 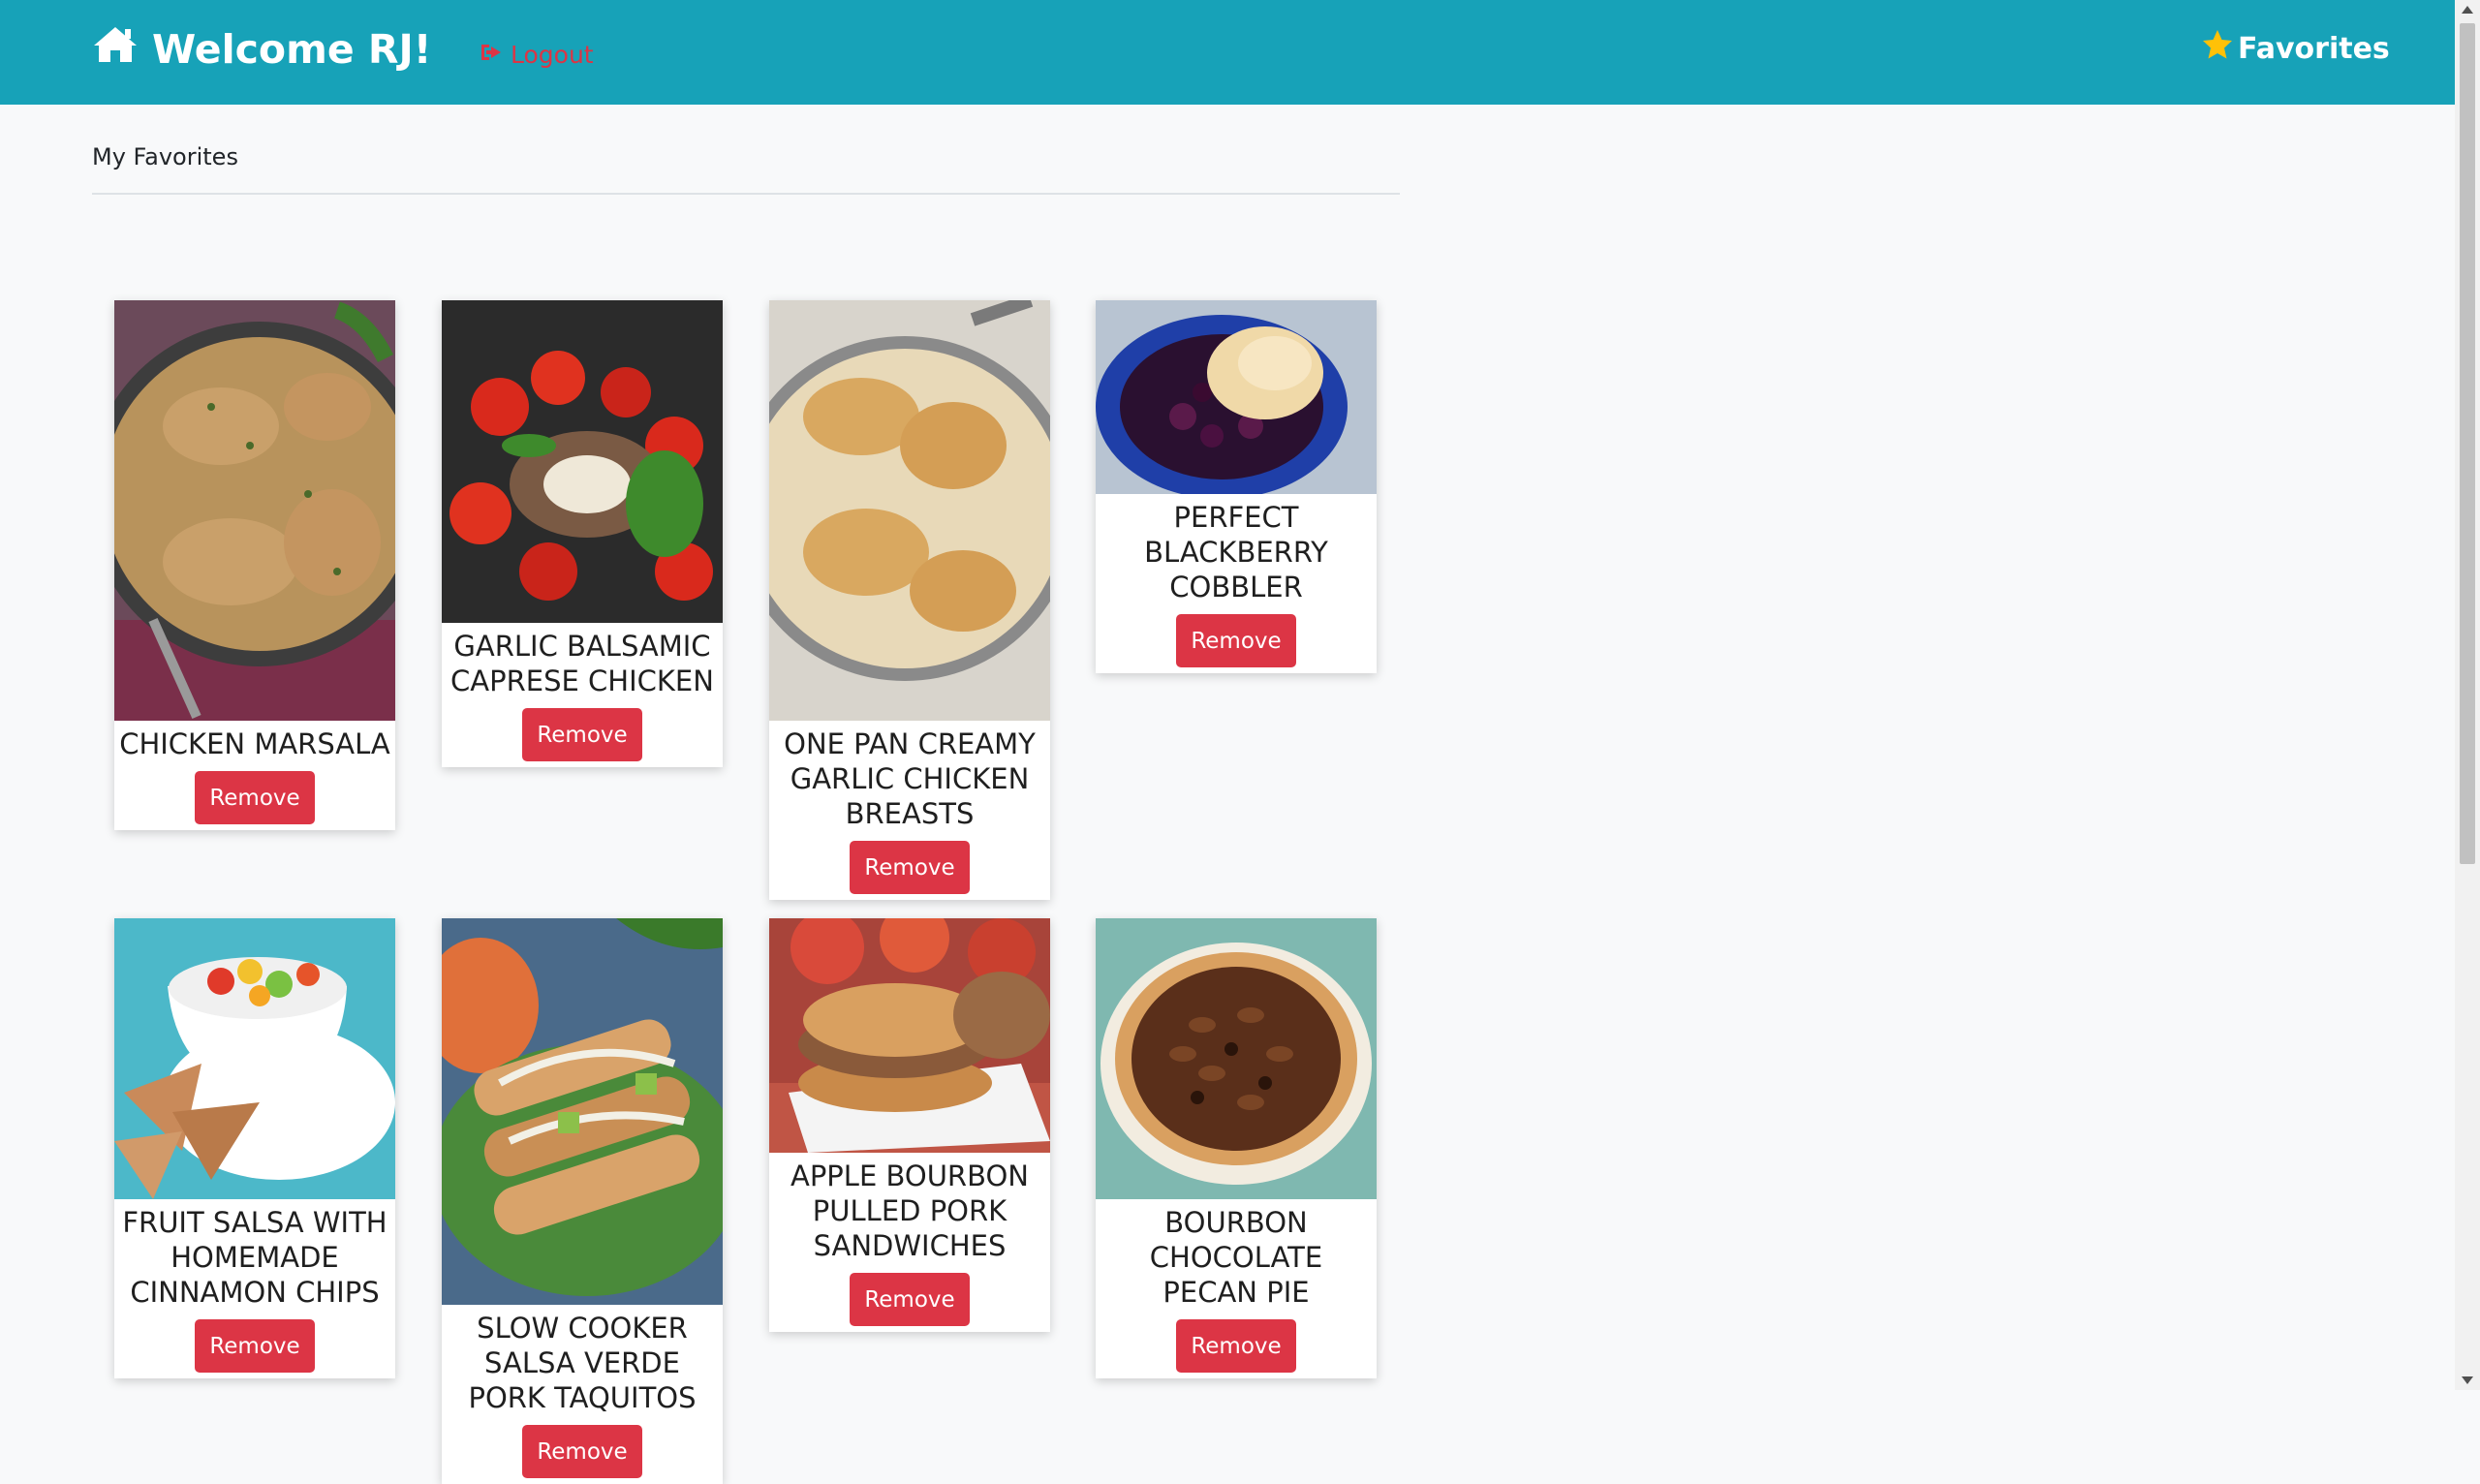 What do you see at coordinates (1236, 1257) in the screenshot?
I see `recipe-title: BOURBON CHOCOLATE PECAN PIE` at bounding box center [1236, 1257].